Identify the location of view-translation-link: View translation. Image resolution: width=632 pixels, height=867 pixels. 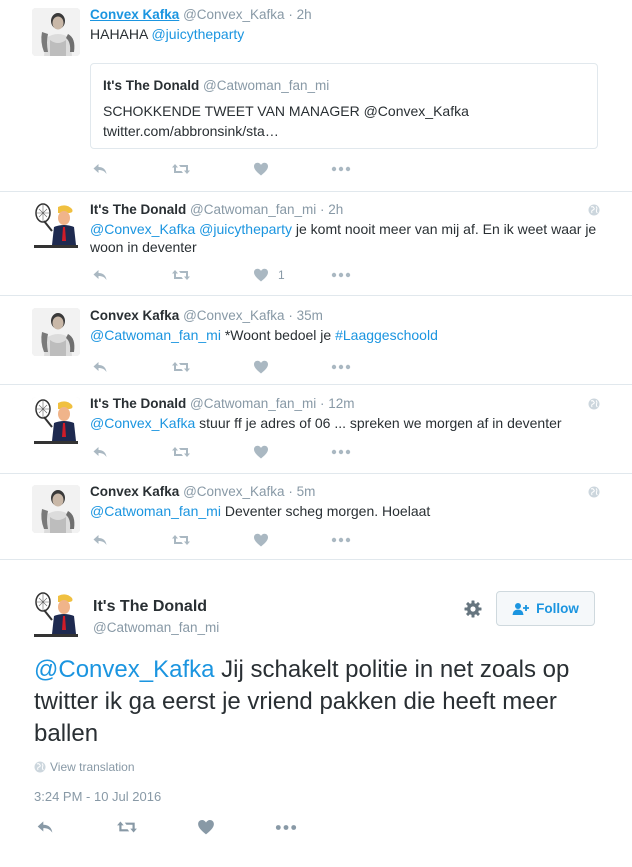
(84, 767).